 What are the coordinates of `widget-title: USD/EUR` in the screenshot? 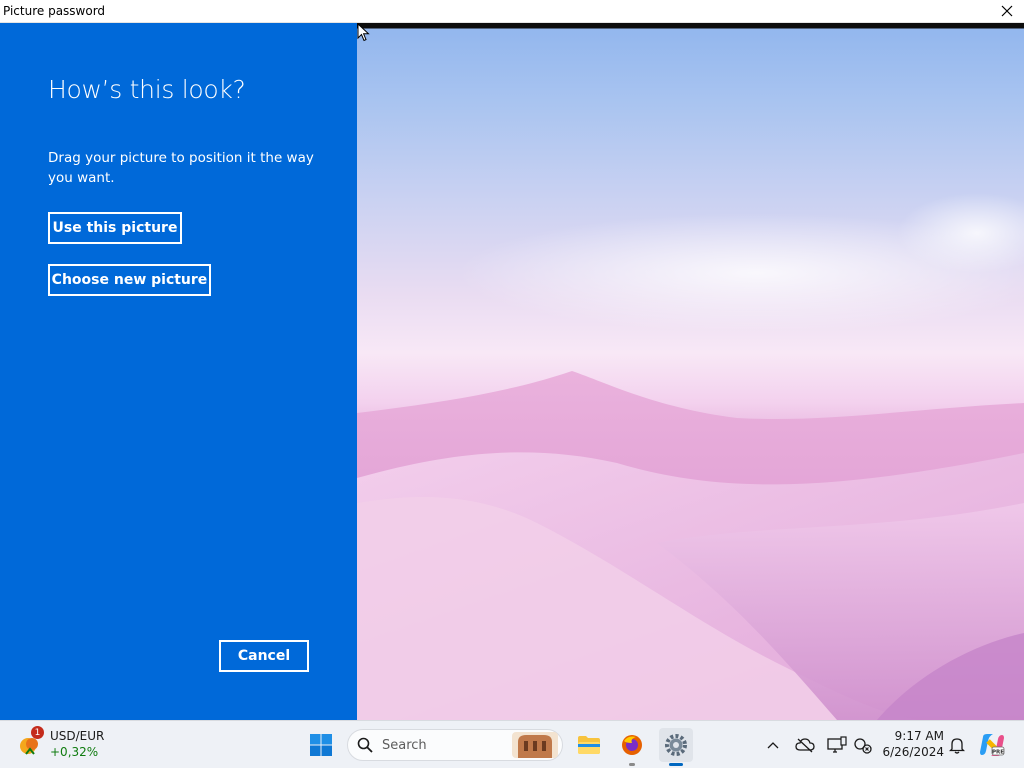 It's located at (77, 736).